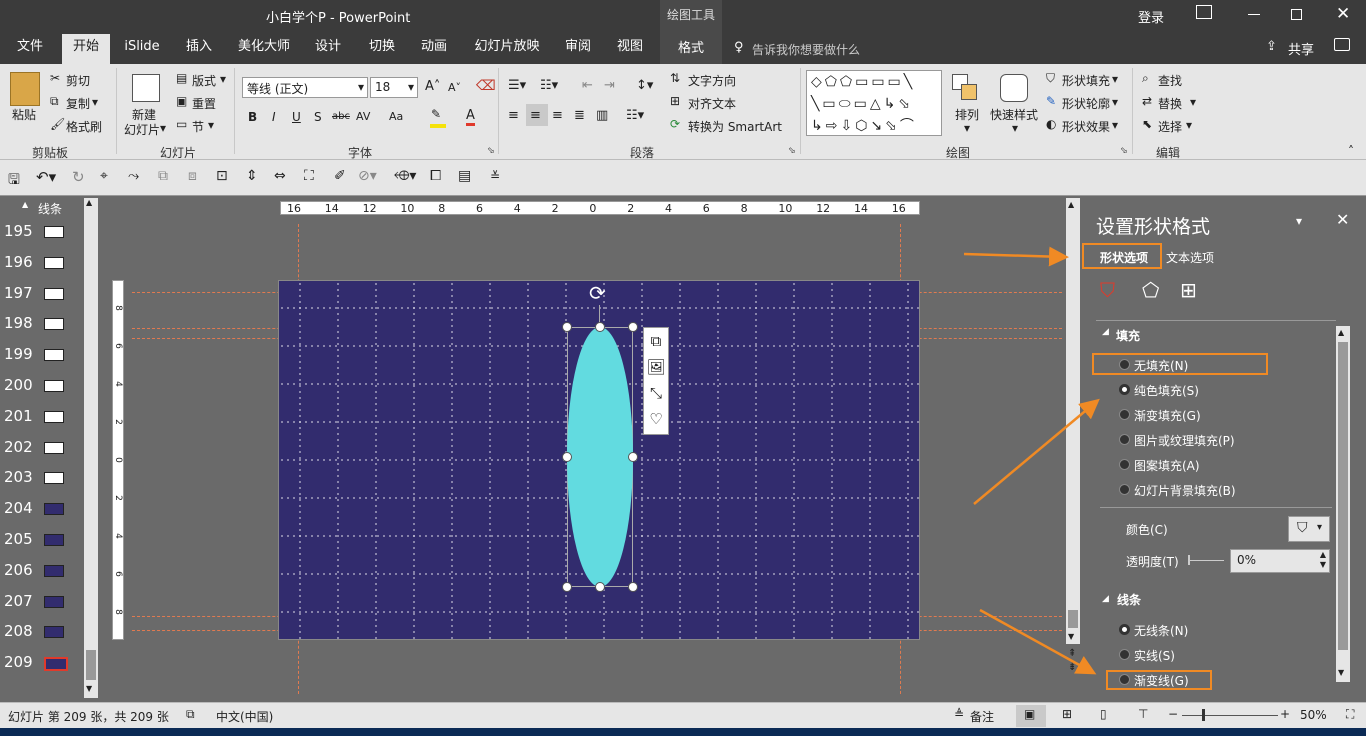 This screenshot has width=1366, height=736. Describe the element at coordinates (89, 202) in the screenshot. I see `scroll-up-icon: ▲` at that location.